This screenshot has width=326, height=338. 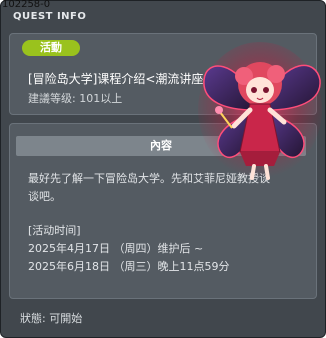 What do you see at coordinates (75, 98) in the screenshot?
I see `quest-level: 建議等级: 101以上` at bounding box center [75, 98].